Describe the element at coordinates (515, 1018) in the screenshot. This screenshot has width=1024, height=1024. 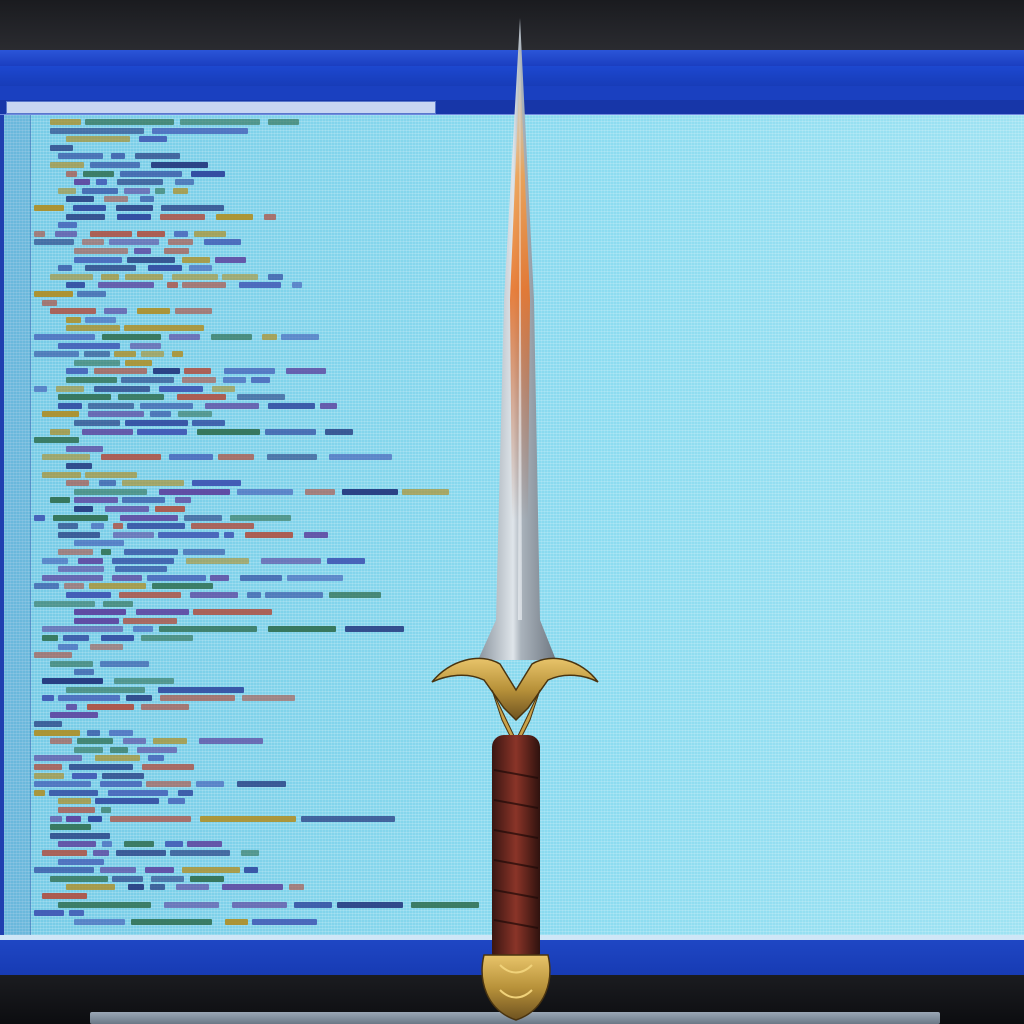
I see `monitor-stand` at that location.